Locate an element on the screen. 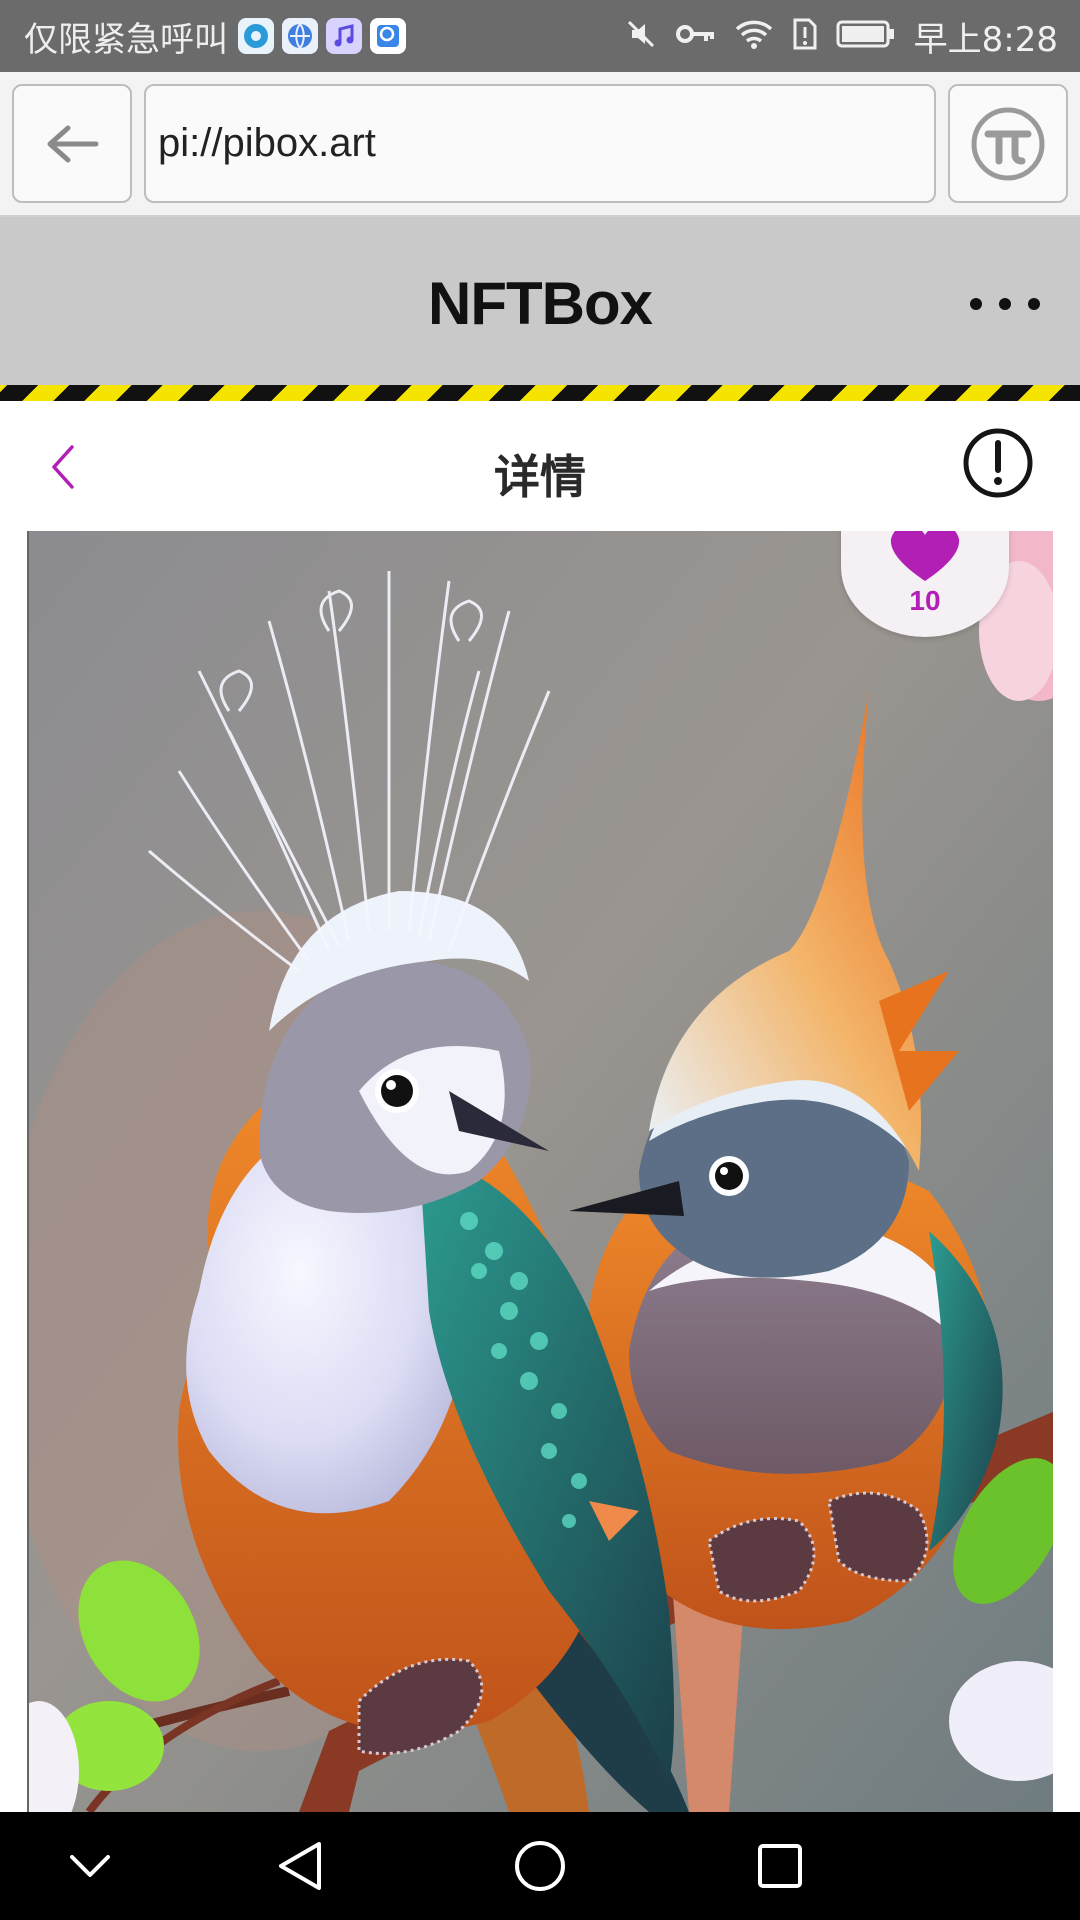  search-app-icon is located at coordinates (388, 36).